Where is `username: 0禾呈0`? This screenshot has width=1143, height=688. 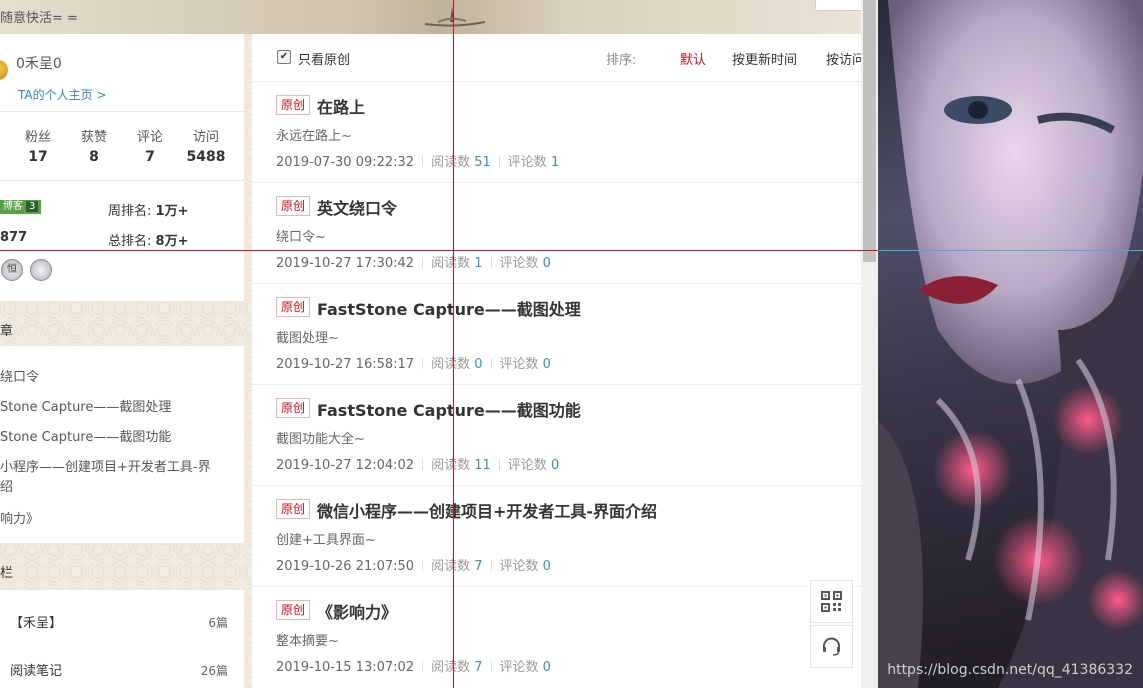 username: 0禾呈0 is located at coordinates (39, 63).